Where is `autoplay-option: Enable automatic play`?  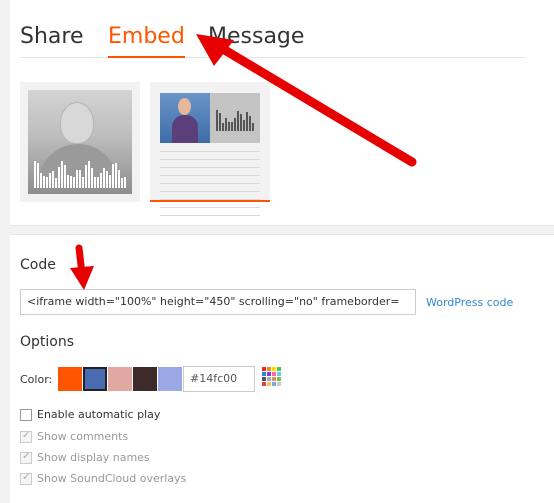 autoplay-option: Enable automatic play is located at coordinates (90, 414).